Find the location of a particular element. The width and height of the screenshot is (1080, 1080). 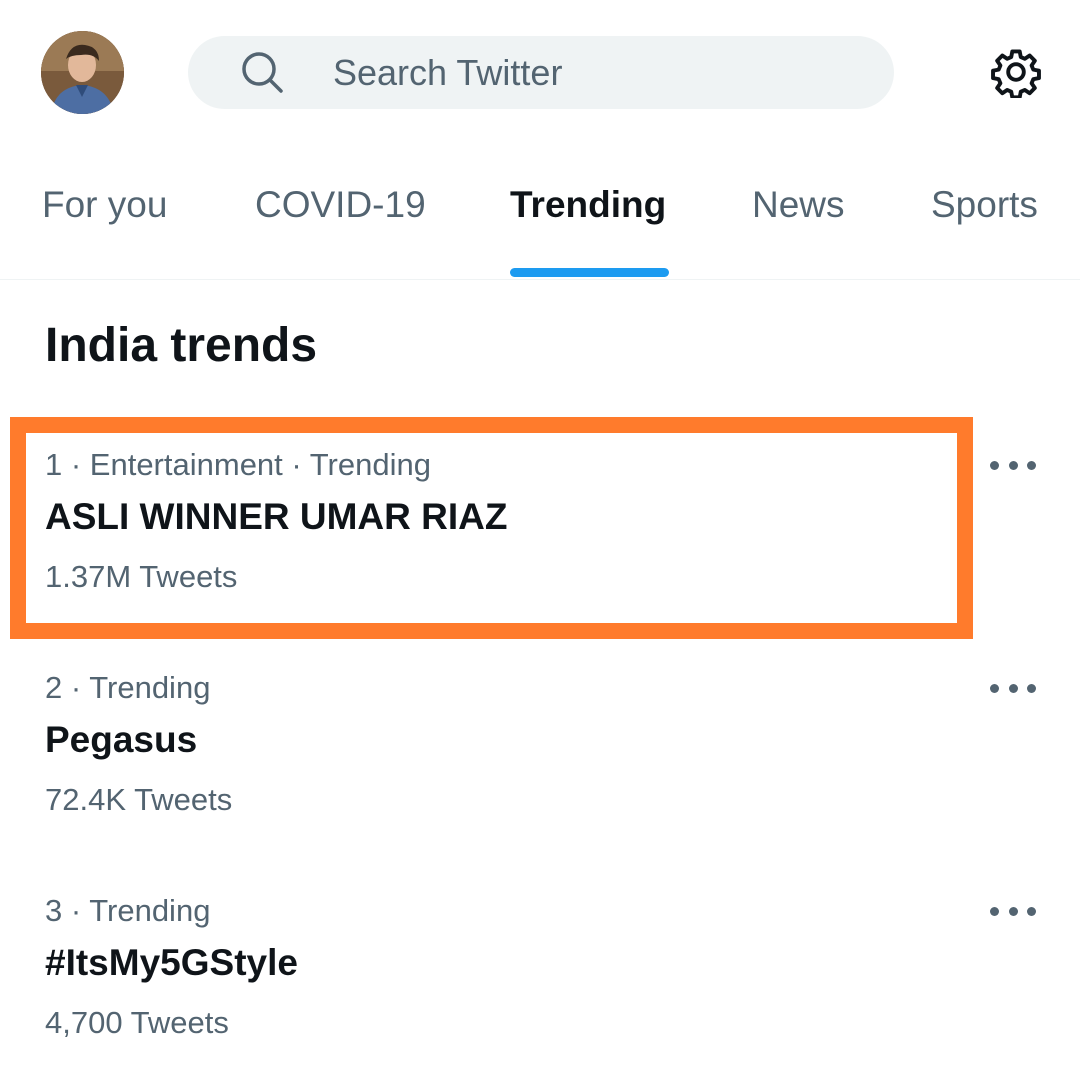

active-tab-indicator is located at coordinates (589, 272).